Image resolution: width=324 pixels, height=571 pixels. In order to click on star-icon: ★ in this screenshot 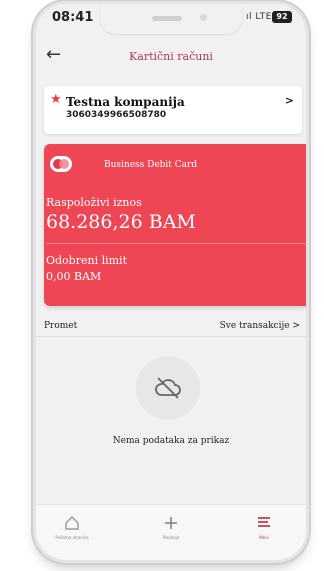, I will do `click(56, 99)`.